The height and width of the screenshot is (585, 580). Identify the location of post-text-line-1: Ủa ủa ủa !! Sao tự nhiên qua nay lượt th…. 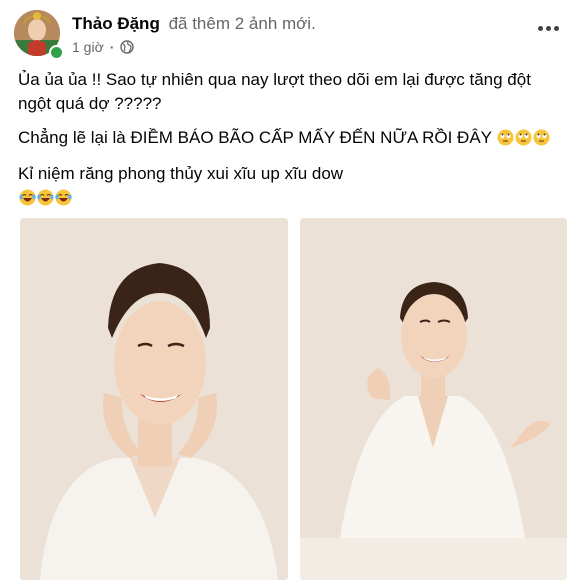
(274, 91).